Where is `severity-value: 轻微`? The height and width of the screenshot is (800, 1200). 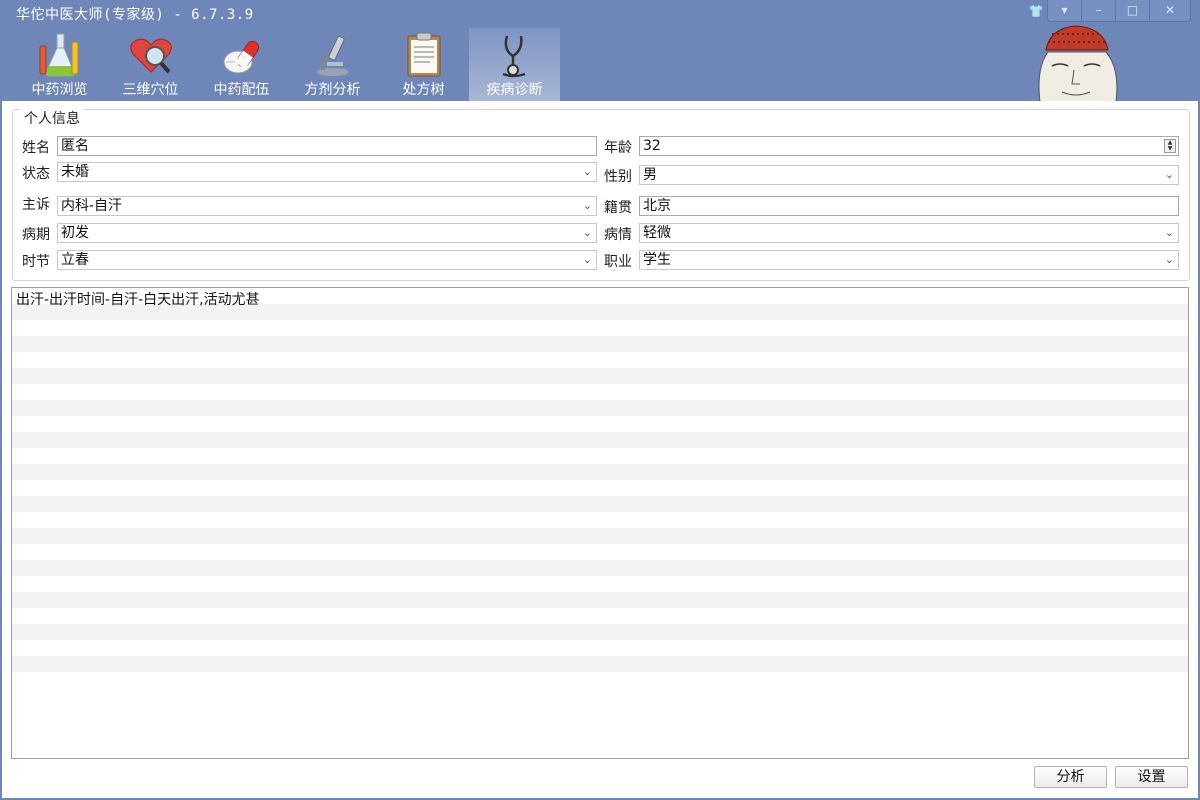
severity-value: 轻微 is located at coordinates (657, 233).